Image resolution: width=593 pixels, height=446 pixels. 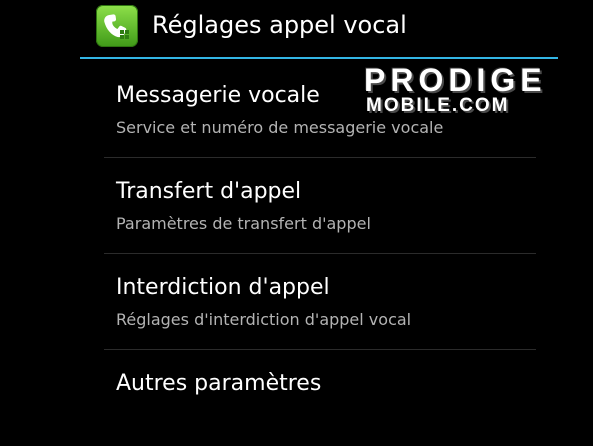 I want to click on phone-settings-icon, so click(x=117, y=26).